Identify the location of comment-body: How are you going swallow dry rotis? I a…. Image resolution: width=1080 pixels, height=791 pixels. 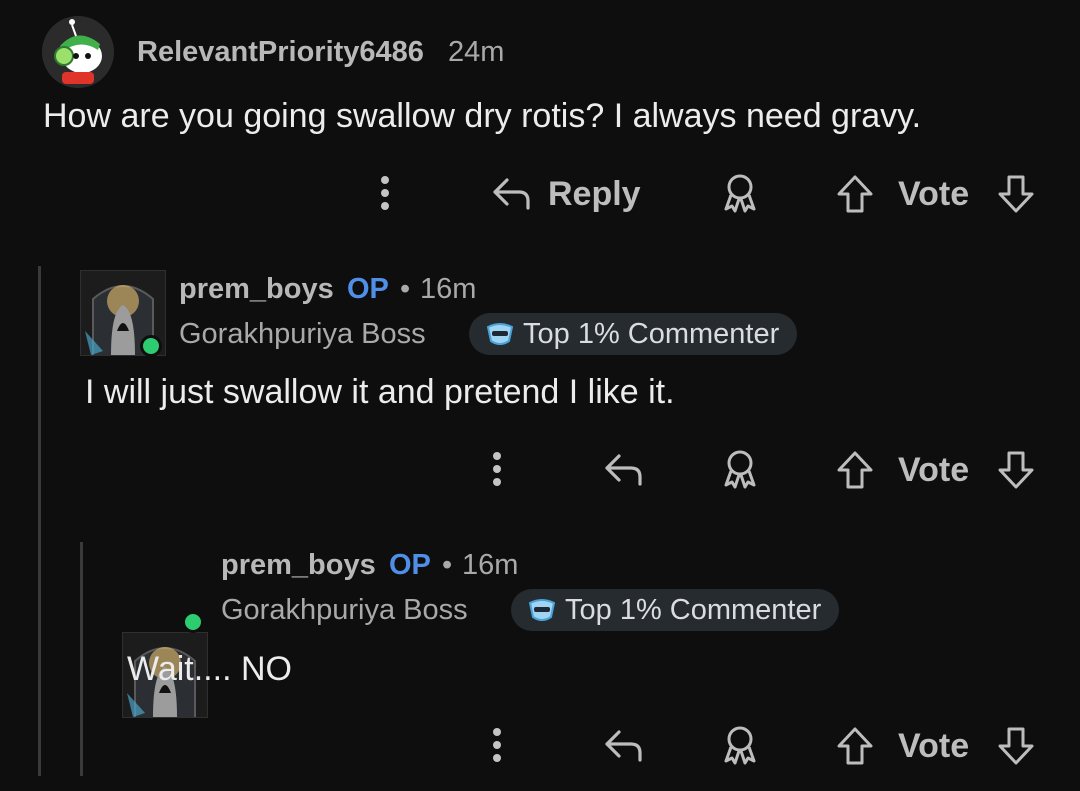
(482, 116).